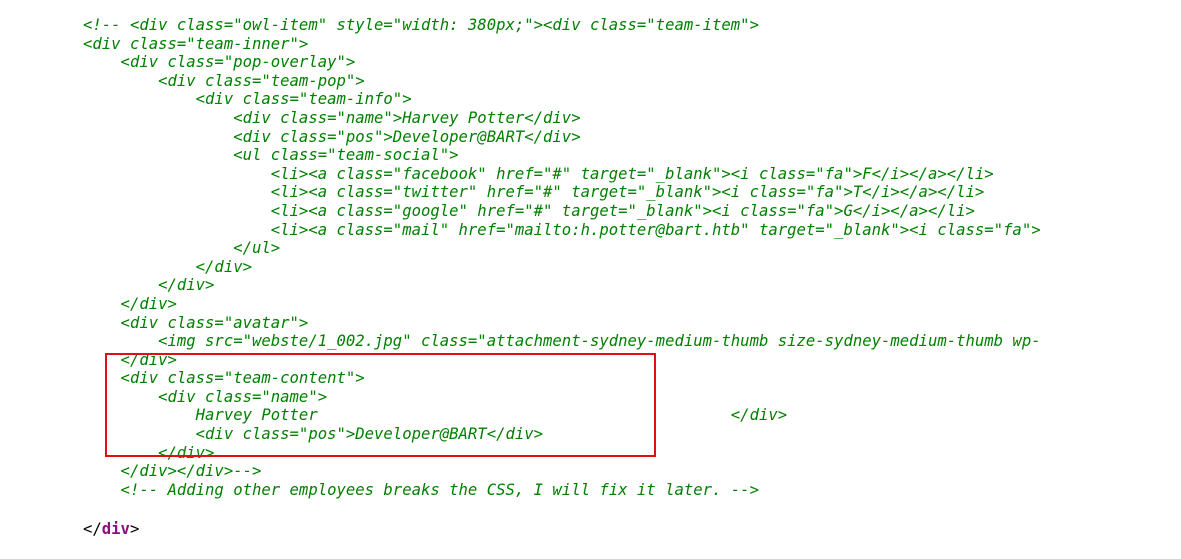 The width and height of the screenshot is (1181, 559). What do you see at coordinates (134, 529) in the screenshot?
I see `closing-tag-close: >` at bounding box center [134, 529].